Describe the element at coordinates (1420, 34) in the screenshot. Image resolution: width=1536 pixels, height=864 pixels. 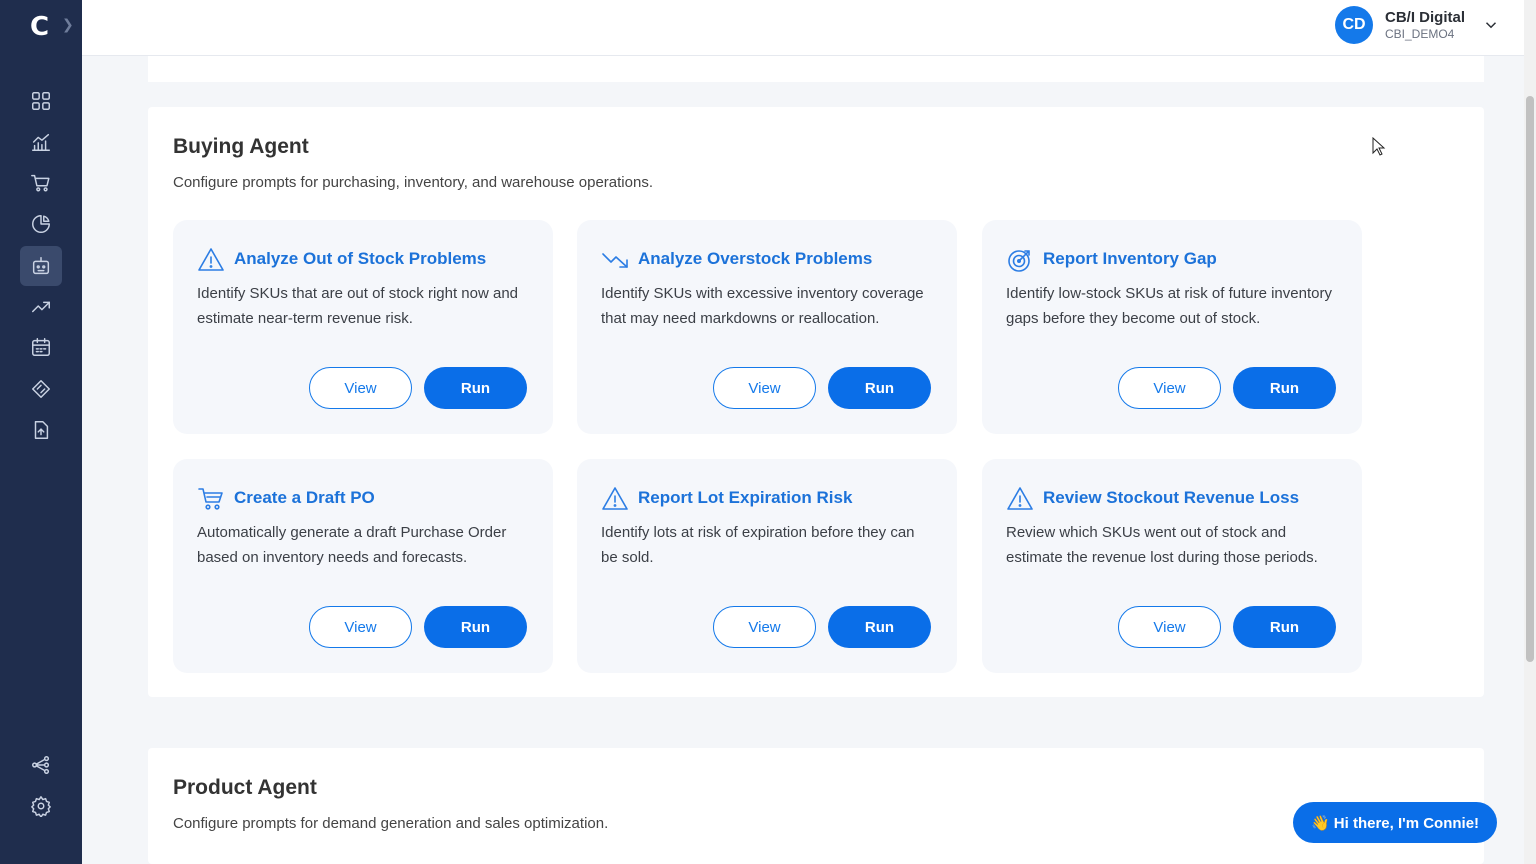
I see `org-id: CBI_DEMO4` at that location.